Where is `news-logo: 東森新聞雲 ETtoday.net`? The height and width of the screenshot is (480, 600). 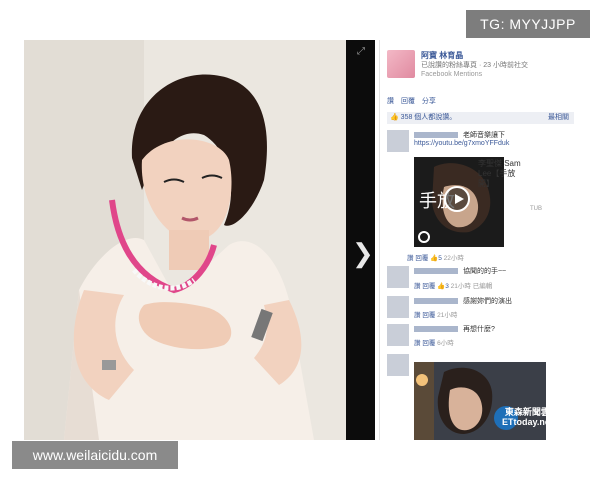 news-logo: 東森新聞雲 ETtoday.net is located at coordinates (524, 417).